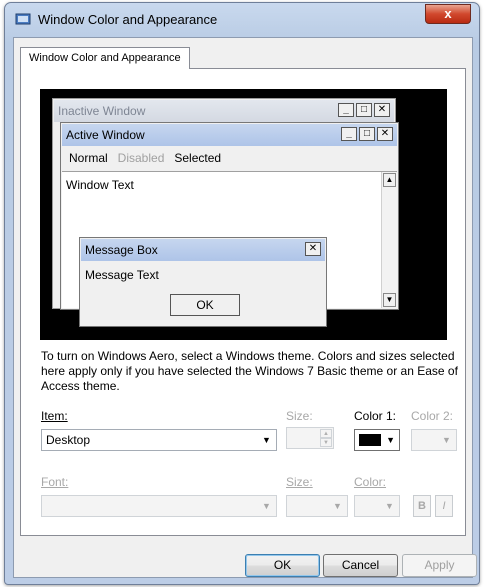 The width and height of the screenshot is (484, 587). Describe the element at coordinates (205, 305) in the screenshot. I see `message-box-ok-button: OK` at that location.